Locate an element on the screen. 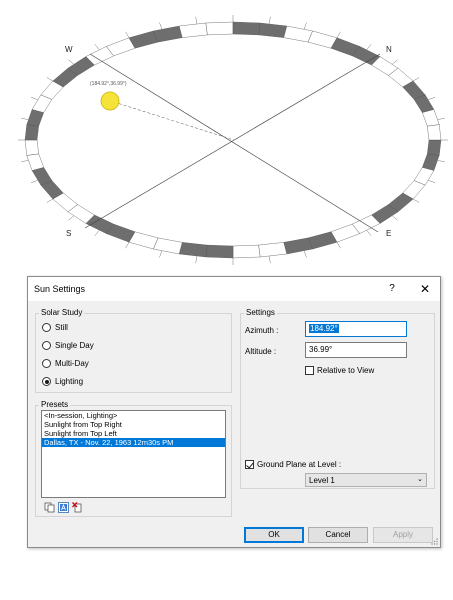  level-select-value: Level 1 is located at coordinates (322, 480).